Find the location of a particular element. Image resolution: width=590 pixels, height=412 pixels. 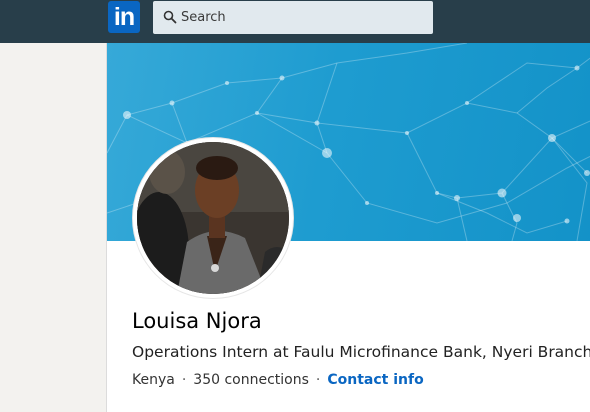

top-nav-bar: in is located at coordinates (295, 21).